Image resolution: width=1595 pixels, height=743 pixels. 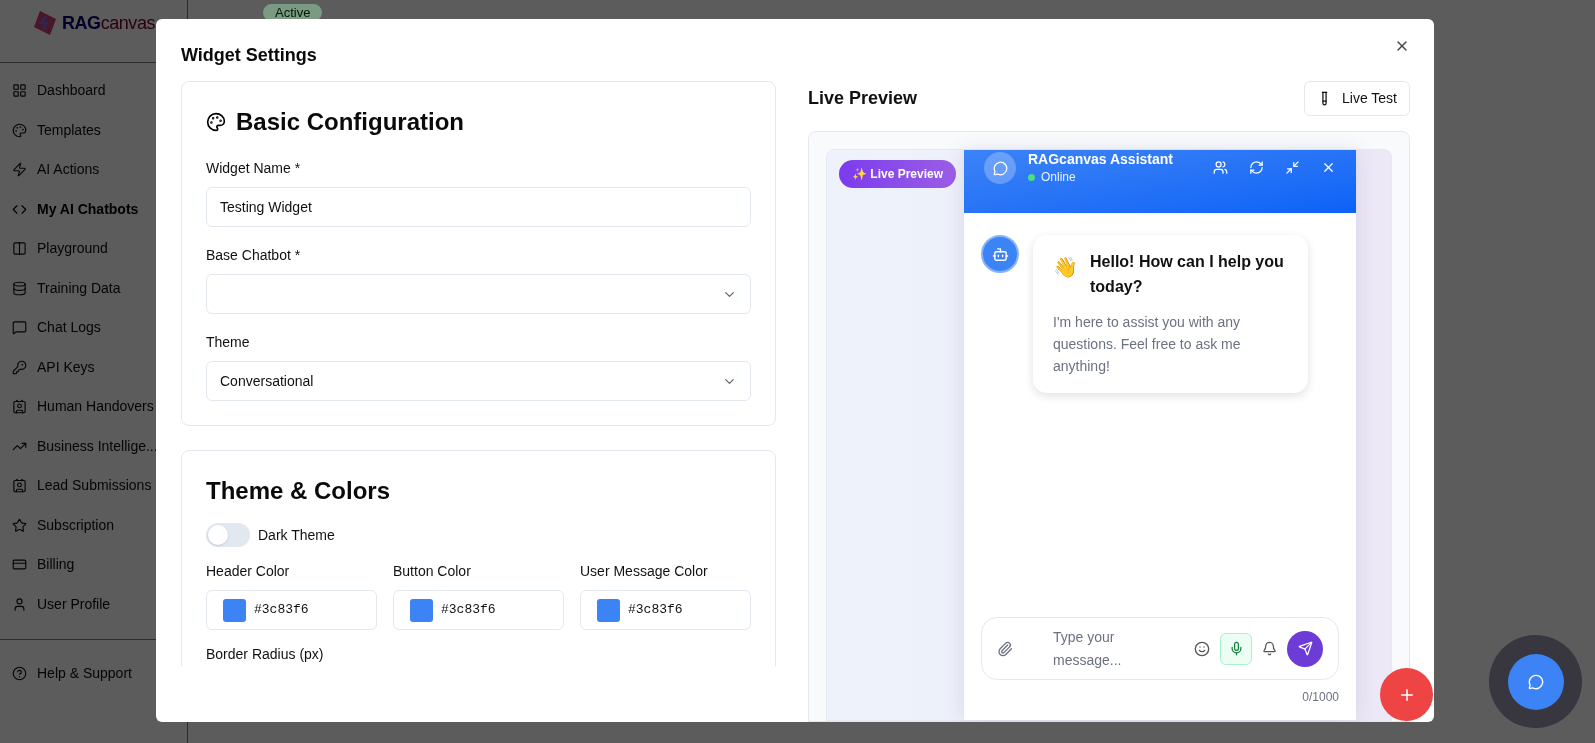 I want to click on chat-status: Online, so click(x=1058, y=177).